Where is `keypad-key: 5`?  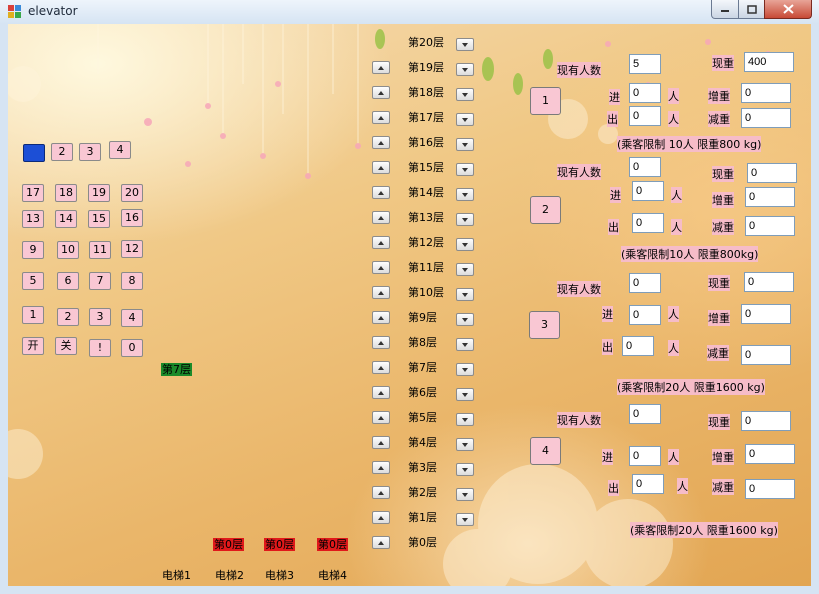 keypad-key: 5 is located at coordinates (33, 281).